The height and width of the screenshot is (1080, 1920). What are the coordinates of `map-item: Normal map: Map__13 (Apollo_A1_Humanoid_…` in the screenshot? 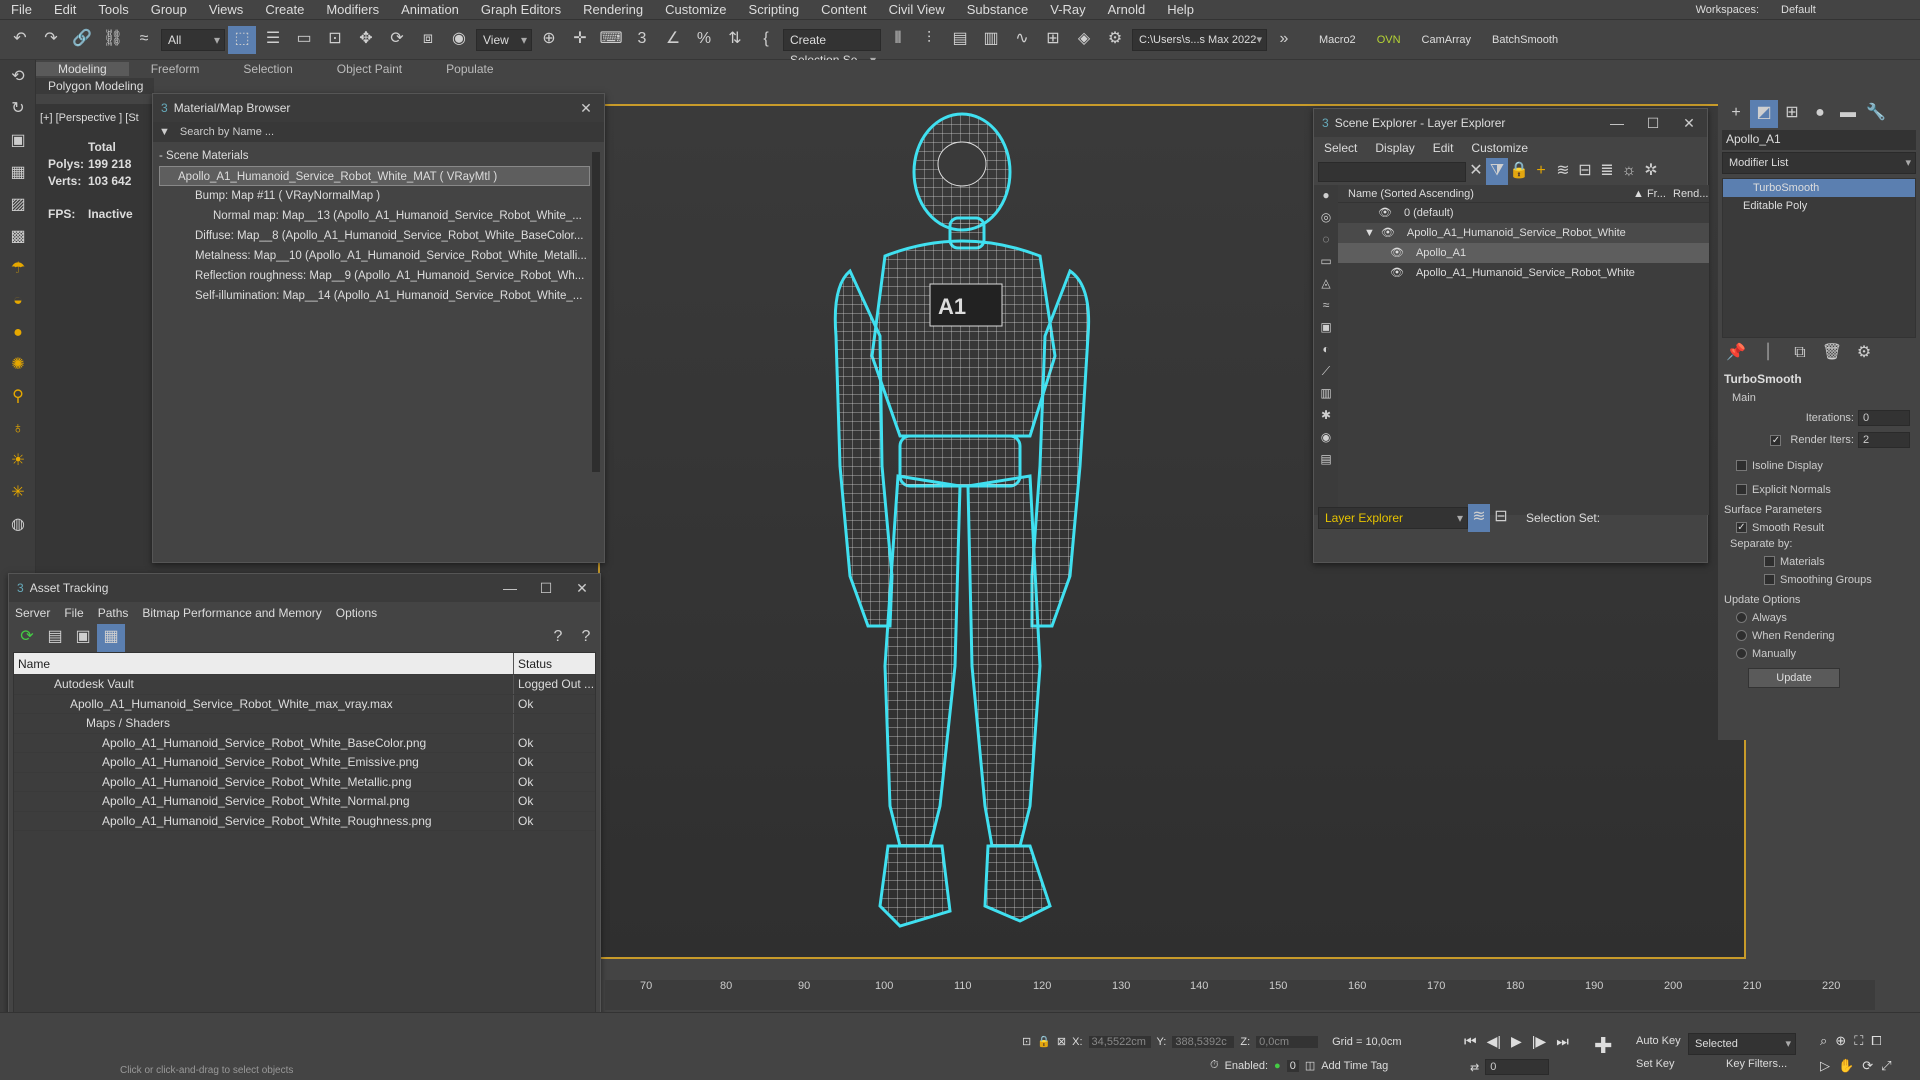 It's located at (374, 216).